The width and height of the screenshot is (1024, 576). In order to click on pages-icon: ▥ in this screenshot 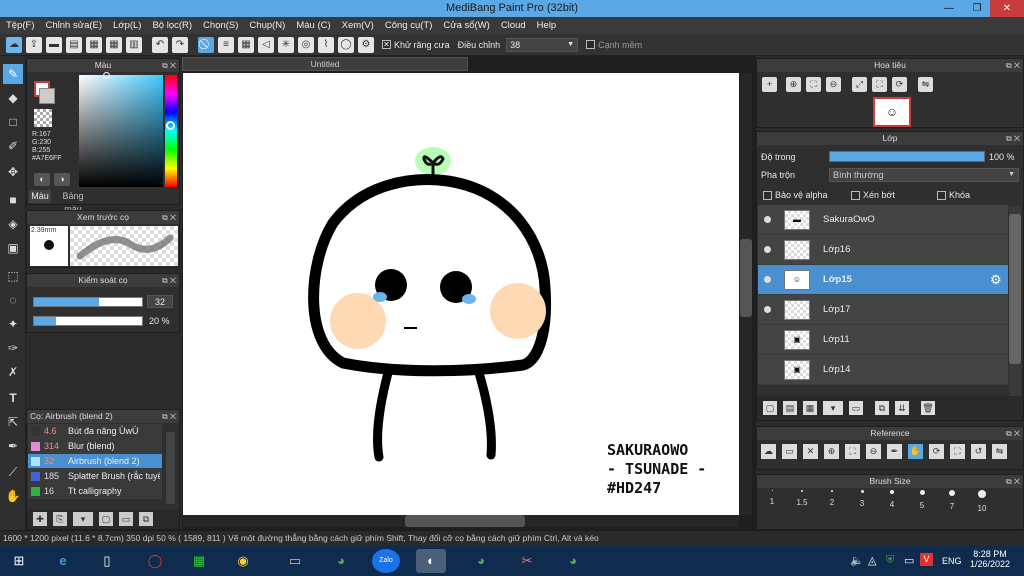, I will do `click(134, 44)`.